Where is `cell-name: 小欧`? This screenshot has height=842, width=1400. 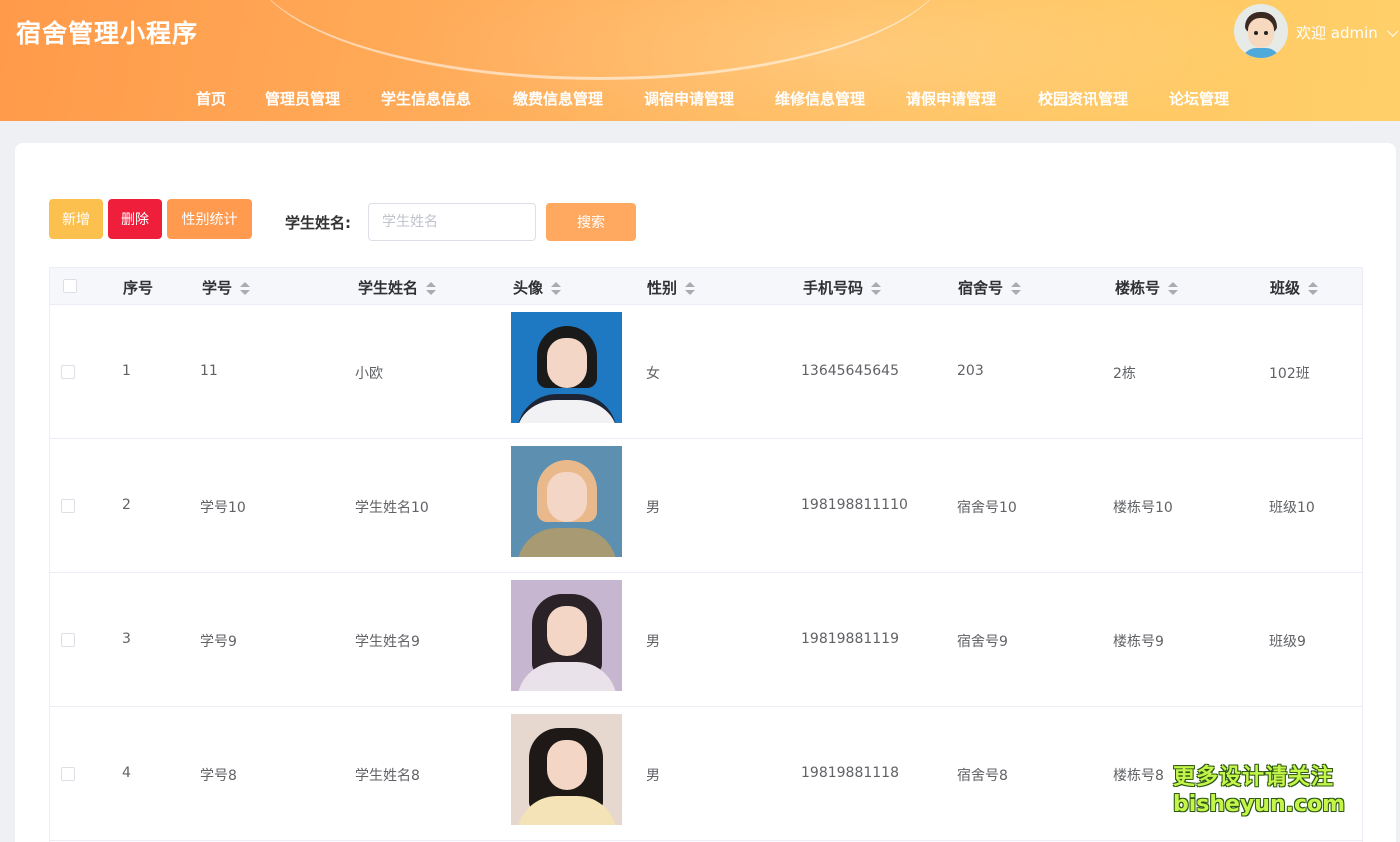
cell-name: 小欧 is located at coordinates (369, 374).